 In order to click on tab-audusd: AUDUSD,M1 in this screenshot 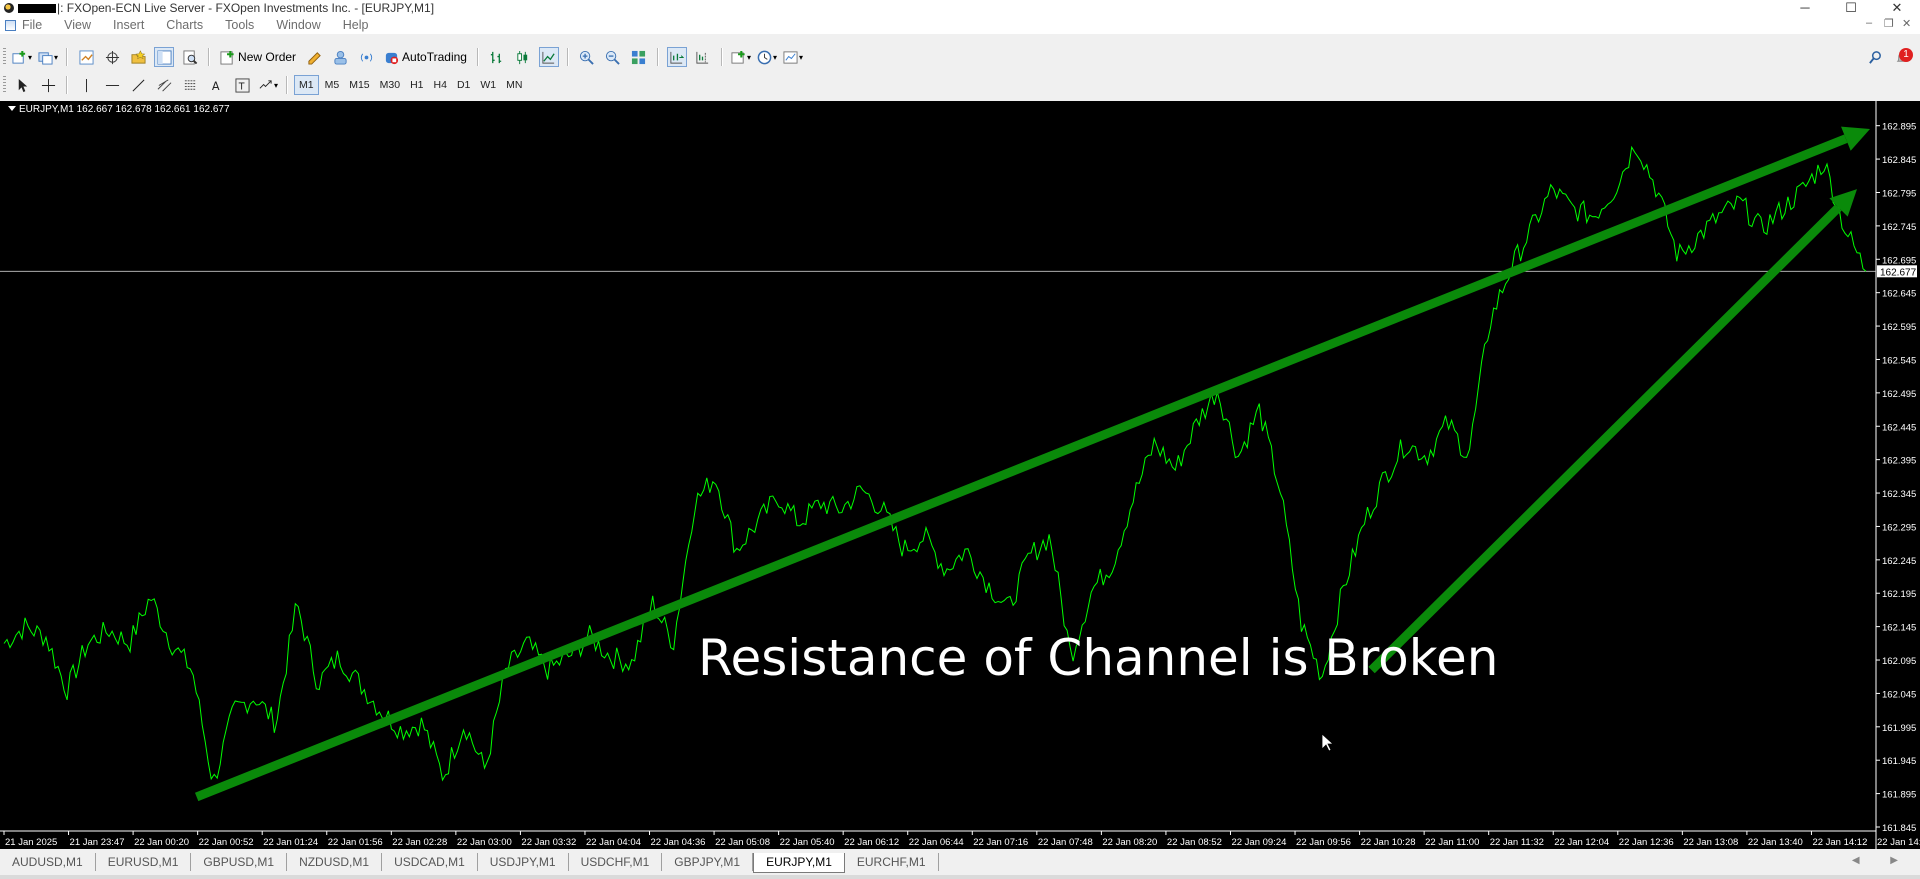, I will do `click(48, 862)`.